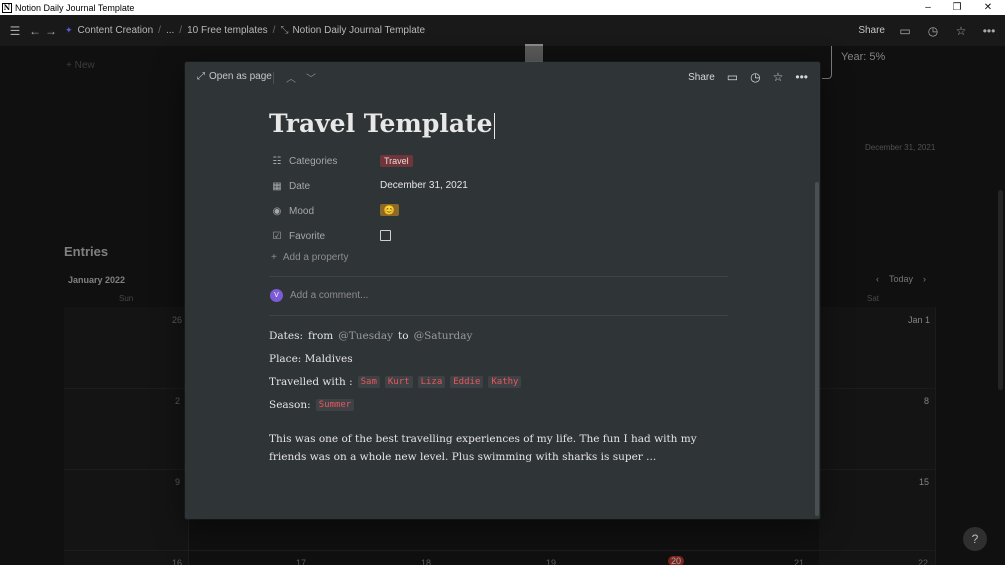  Describe the element at coordinates (443, 336) in the screenshot. I see `date-mention-end: @Saturday` at that location.